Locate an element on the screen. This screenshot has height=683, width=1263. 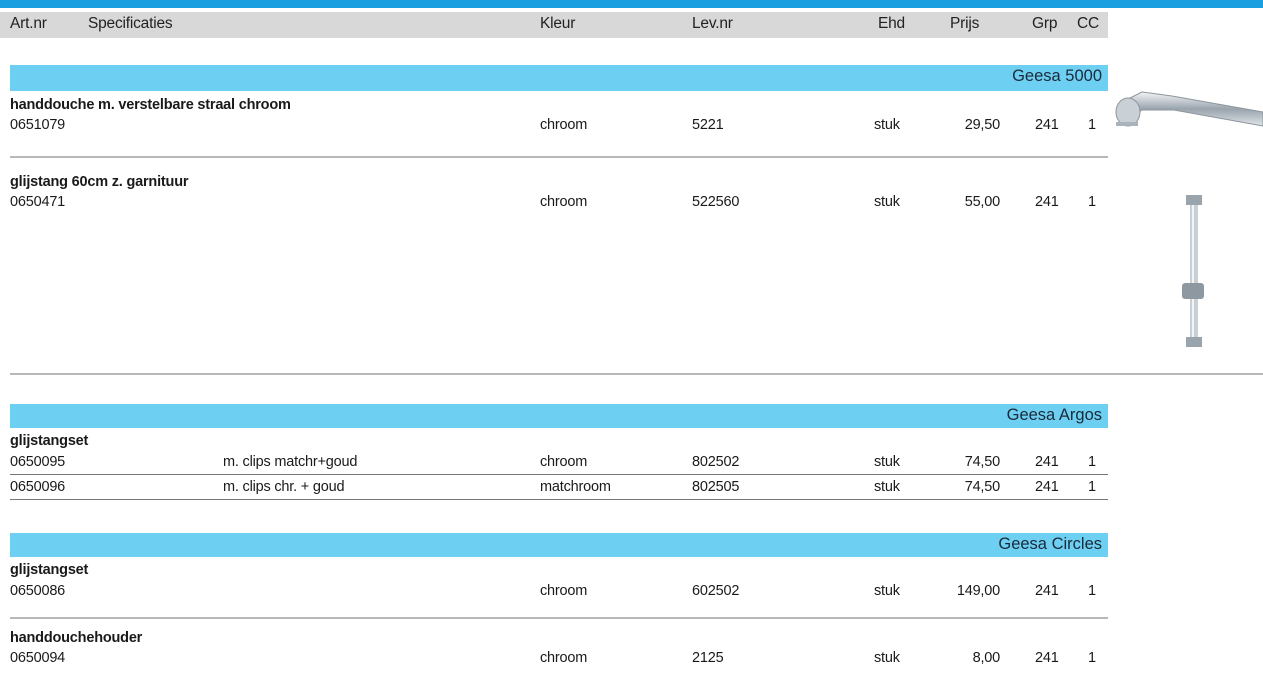
section-title: Geesa Circles is located at coordinates (1050, 544).